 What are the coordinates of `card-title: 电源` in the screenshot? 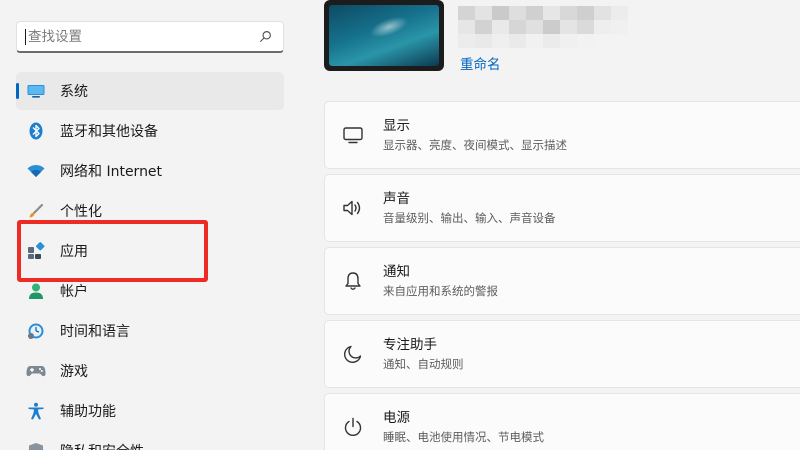 It's located at (396, 418).